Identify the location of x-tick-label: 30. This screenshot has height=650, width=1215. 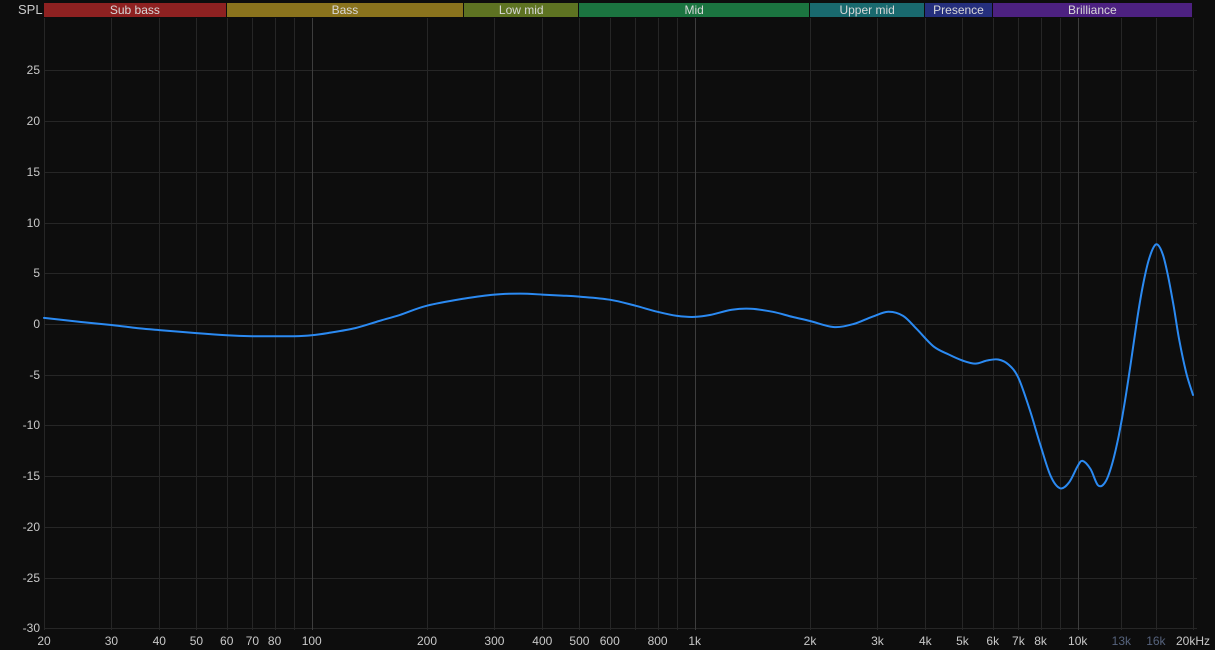
(111, 641).